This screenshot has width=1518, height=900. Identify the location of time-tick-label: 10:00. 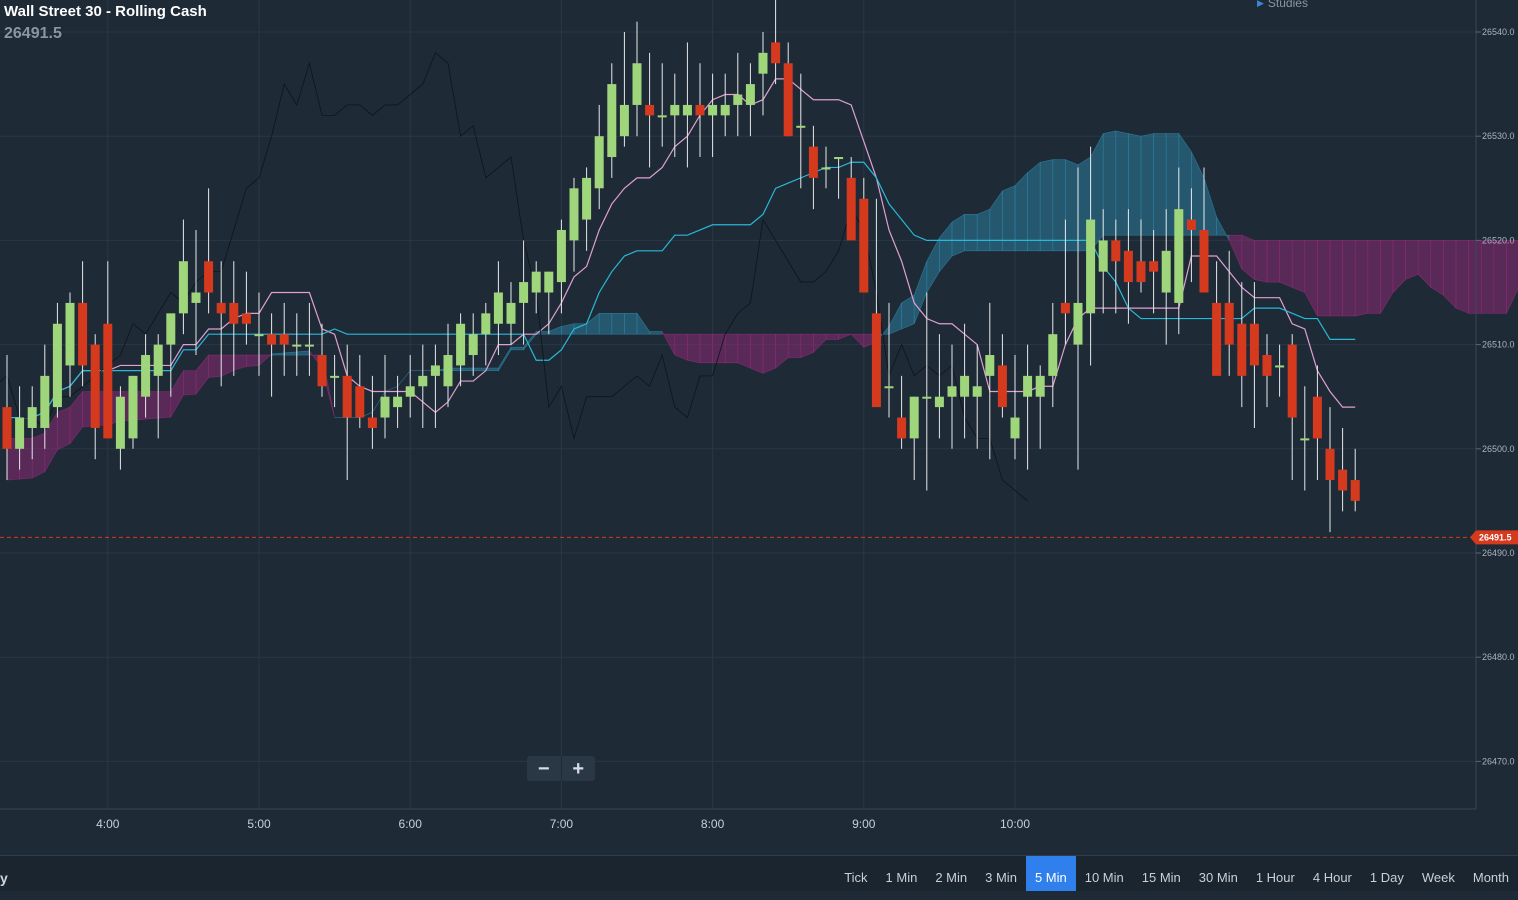
(1015, 824).